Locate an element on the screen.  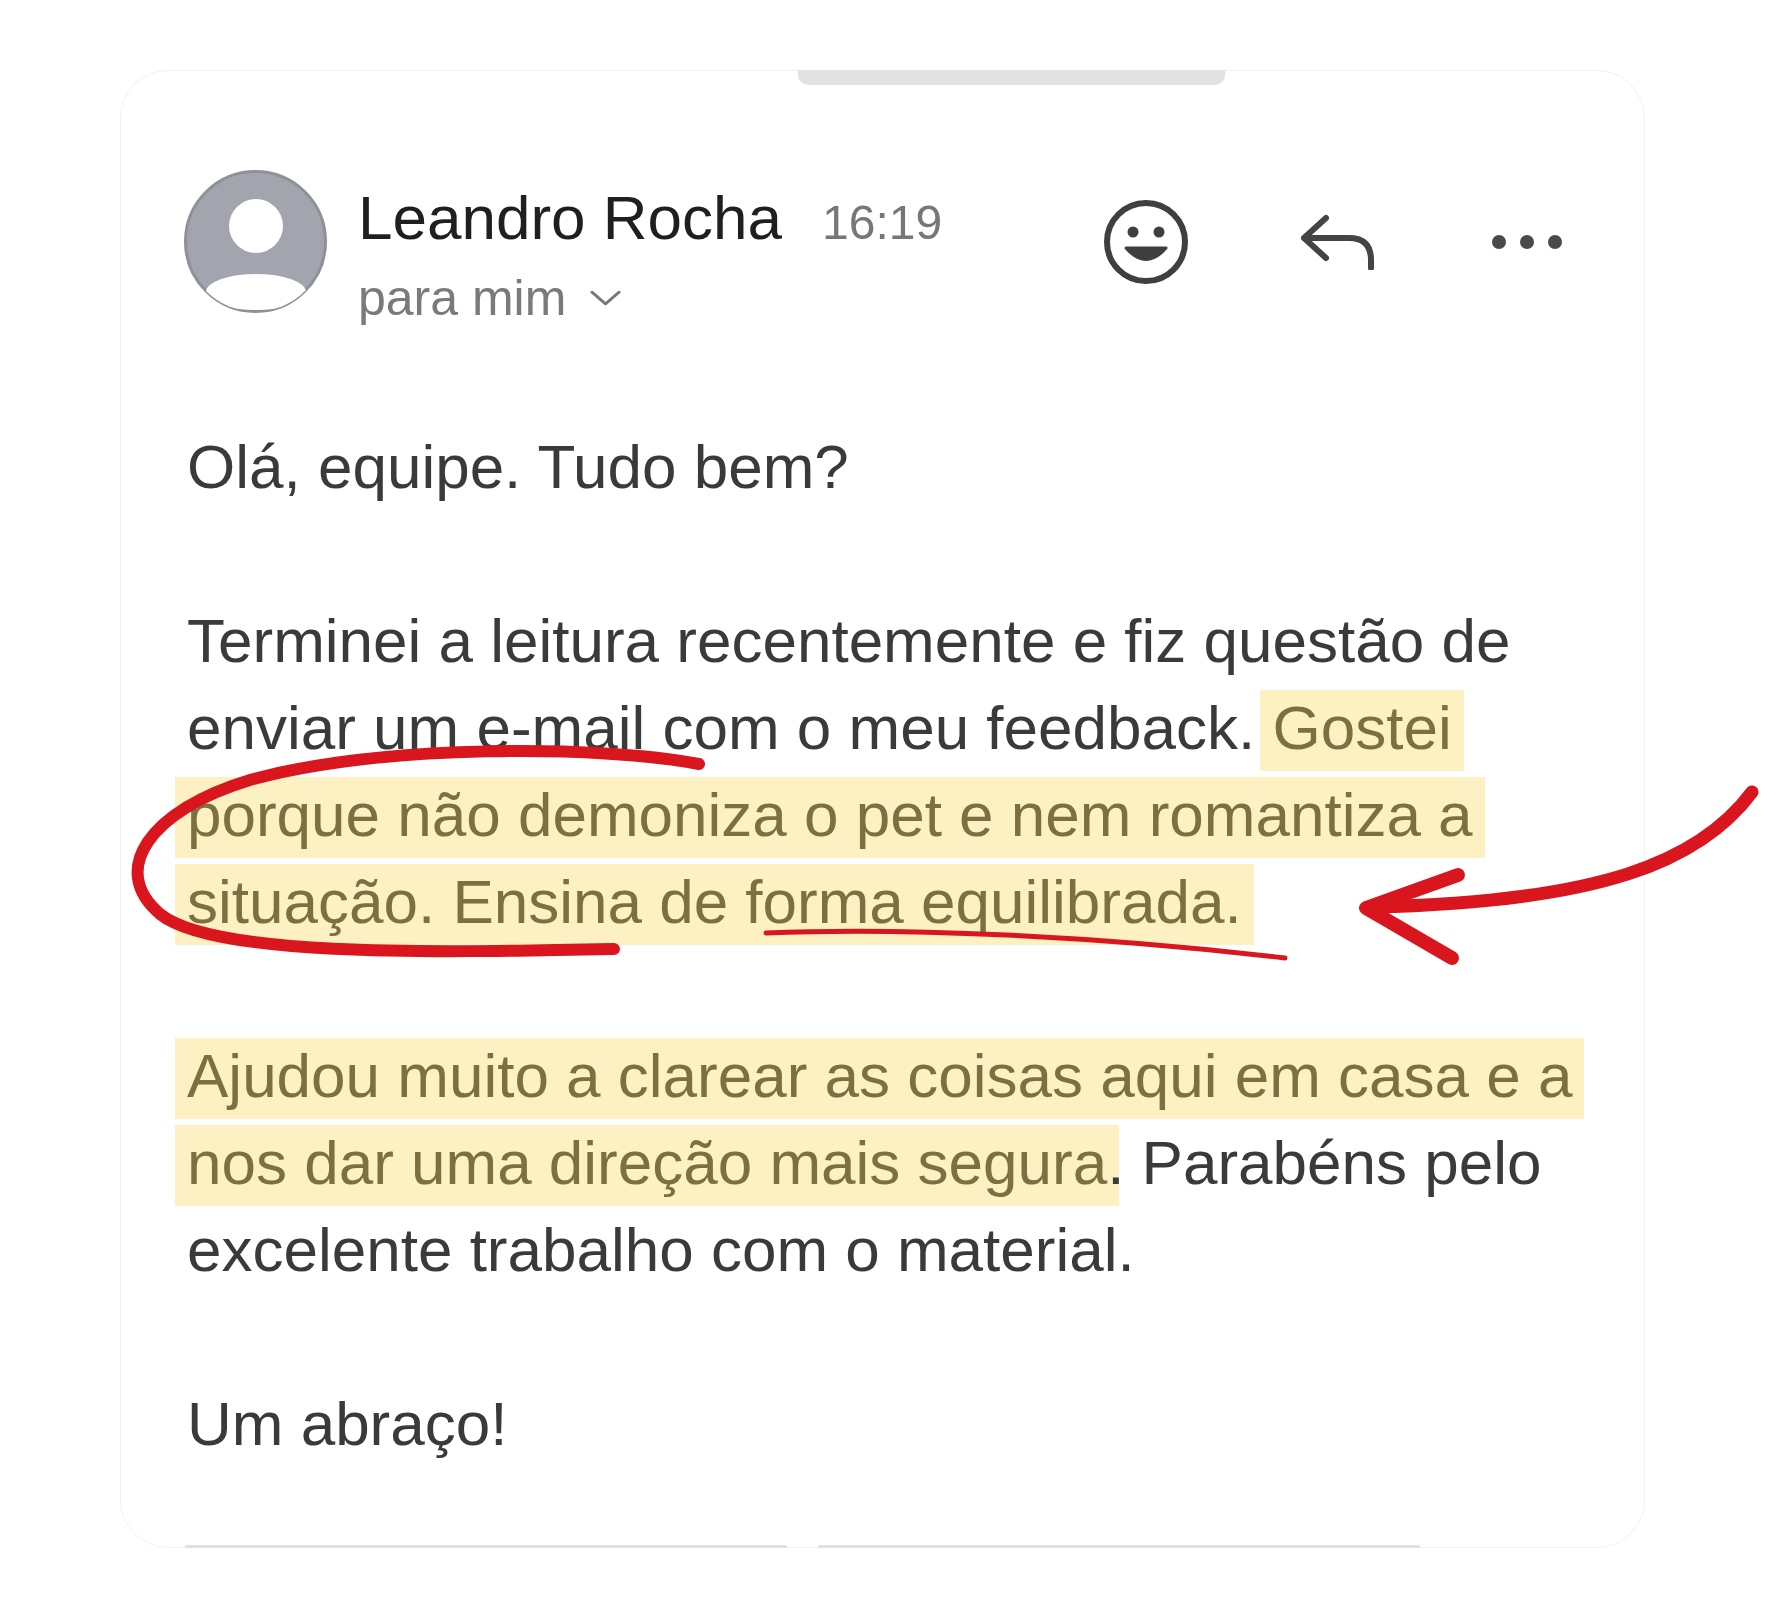
email-paragraph: Olá, equipe. Tudo bem? is located at coordinates (518, 467).